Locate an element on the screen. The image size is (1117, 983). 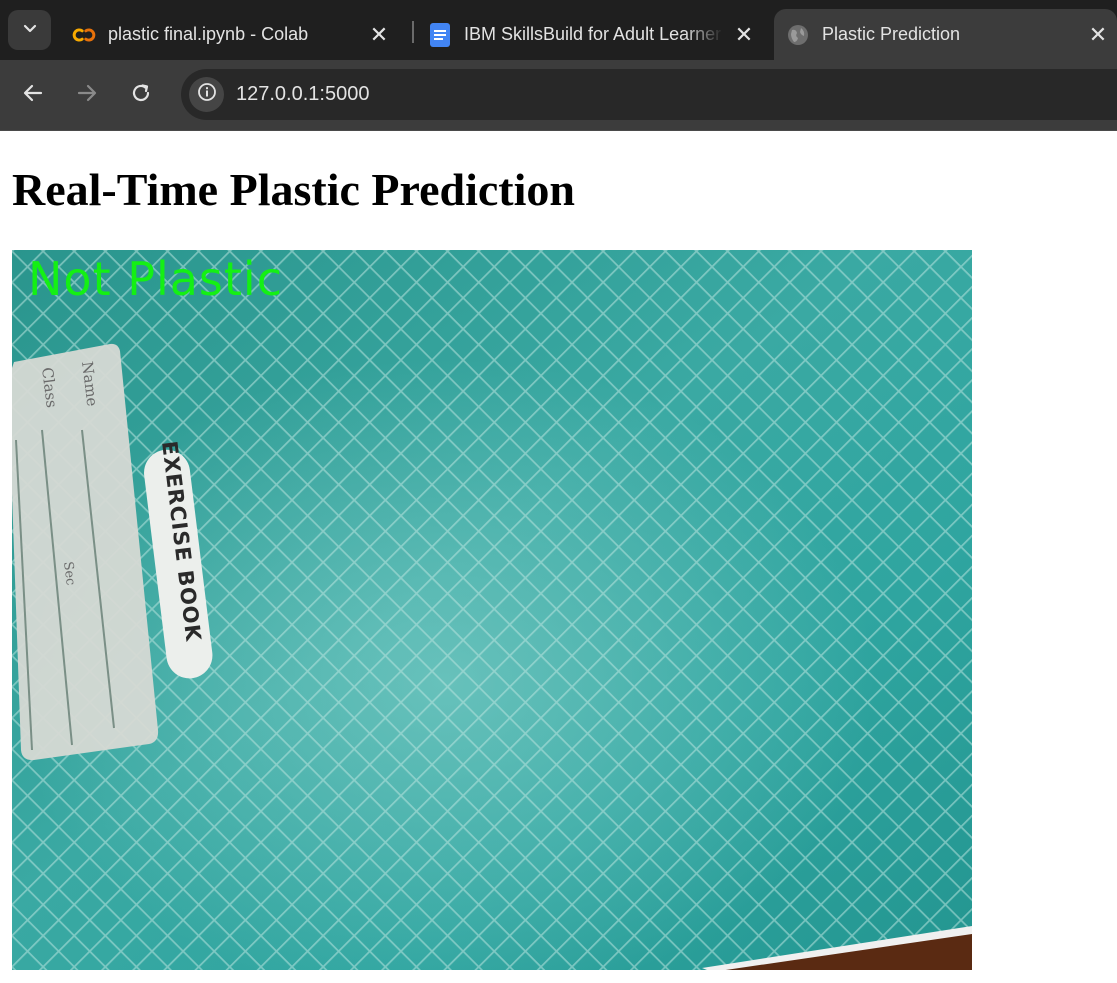
back-button is located at coordinates (33, 95).